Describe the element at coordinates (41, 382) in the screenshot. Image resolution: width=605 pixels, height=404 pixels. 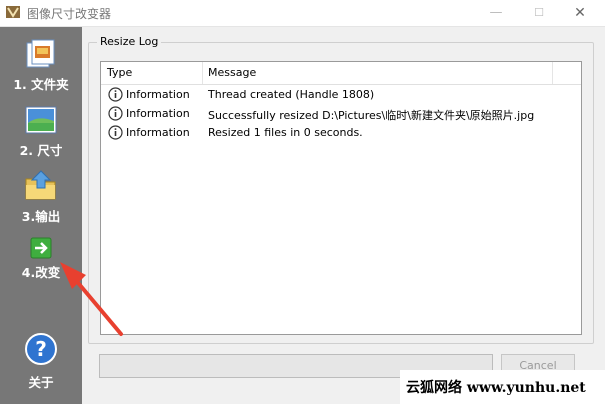
I see `sidebar-item-label: 关于` at that location.